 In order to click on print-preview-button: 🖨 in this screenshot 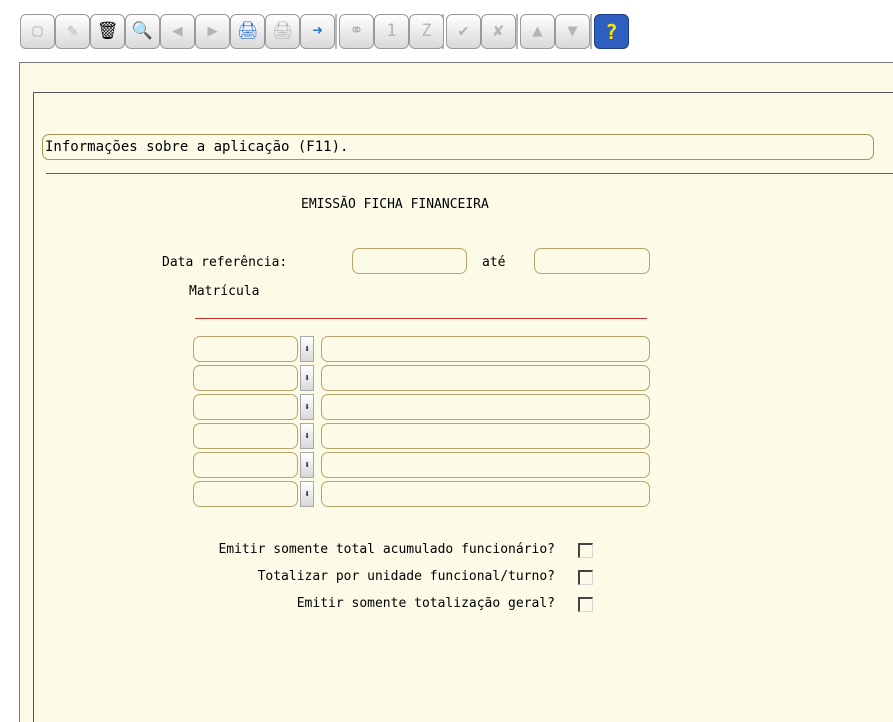, I will do `click(282, 31)`.